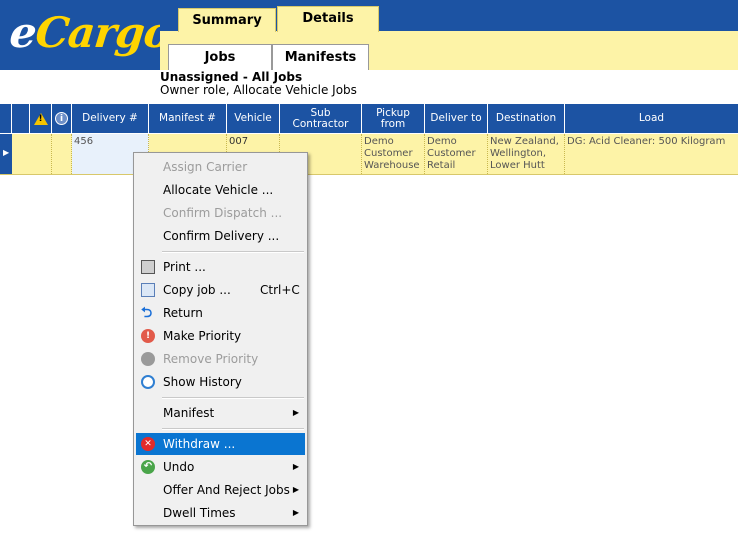 This screenshot has width=738, height=534. What do you see at coordinates (220, 313) in the screenshot?
I see `menu-item-return: ⮌ Return` at bounding box center [220, 313].